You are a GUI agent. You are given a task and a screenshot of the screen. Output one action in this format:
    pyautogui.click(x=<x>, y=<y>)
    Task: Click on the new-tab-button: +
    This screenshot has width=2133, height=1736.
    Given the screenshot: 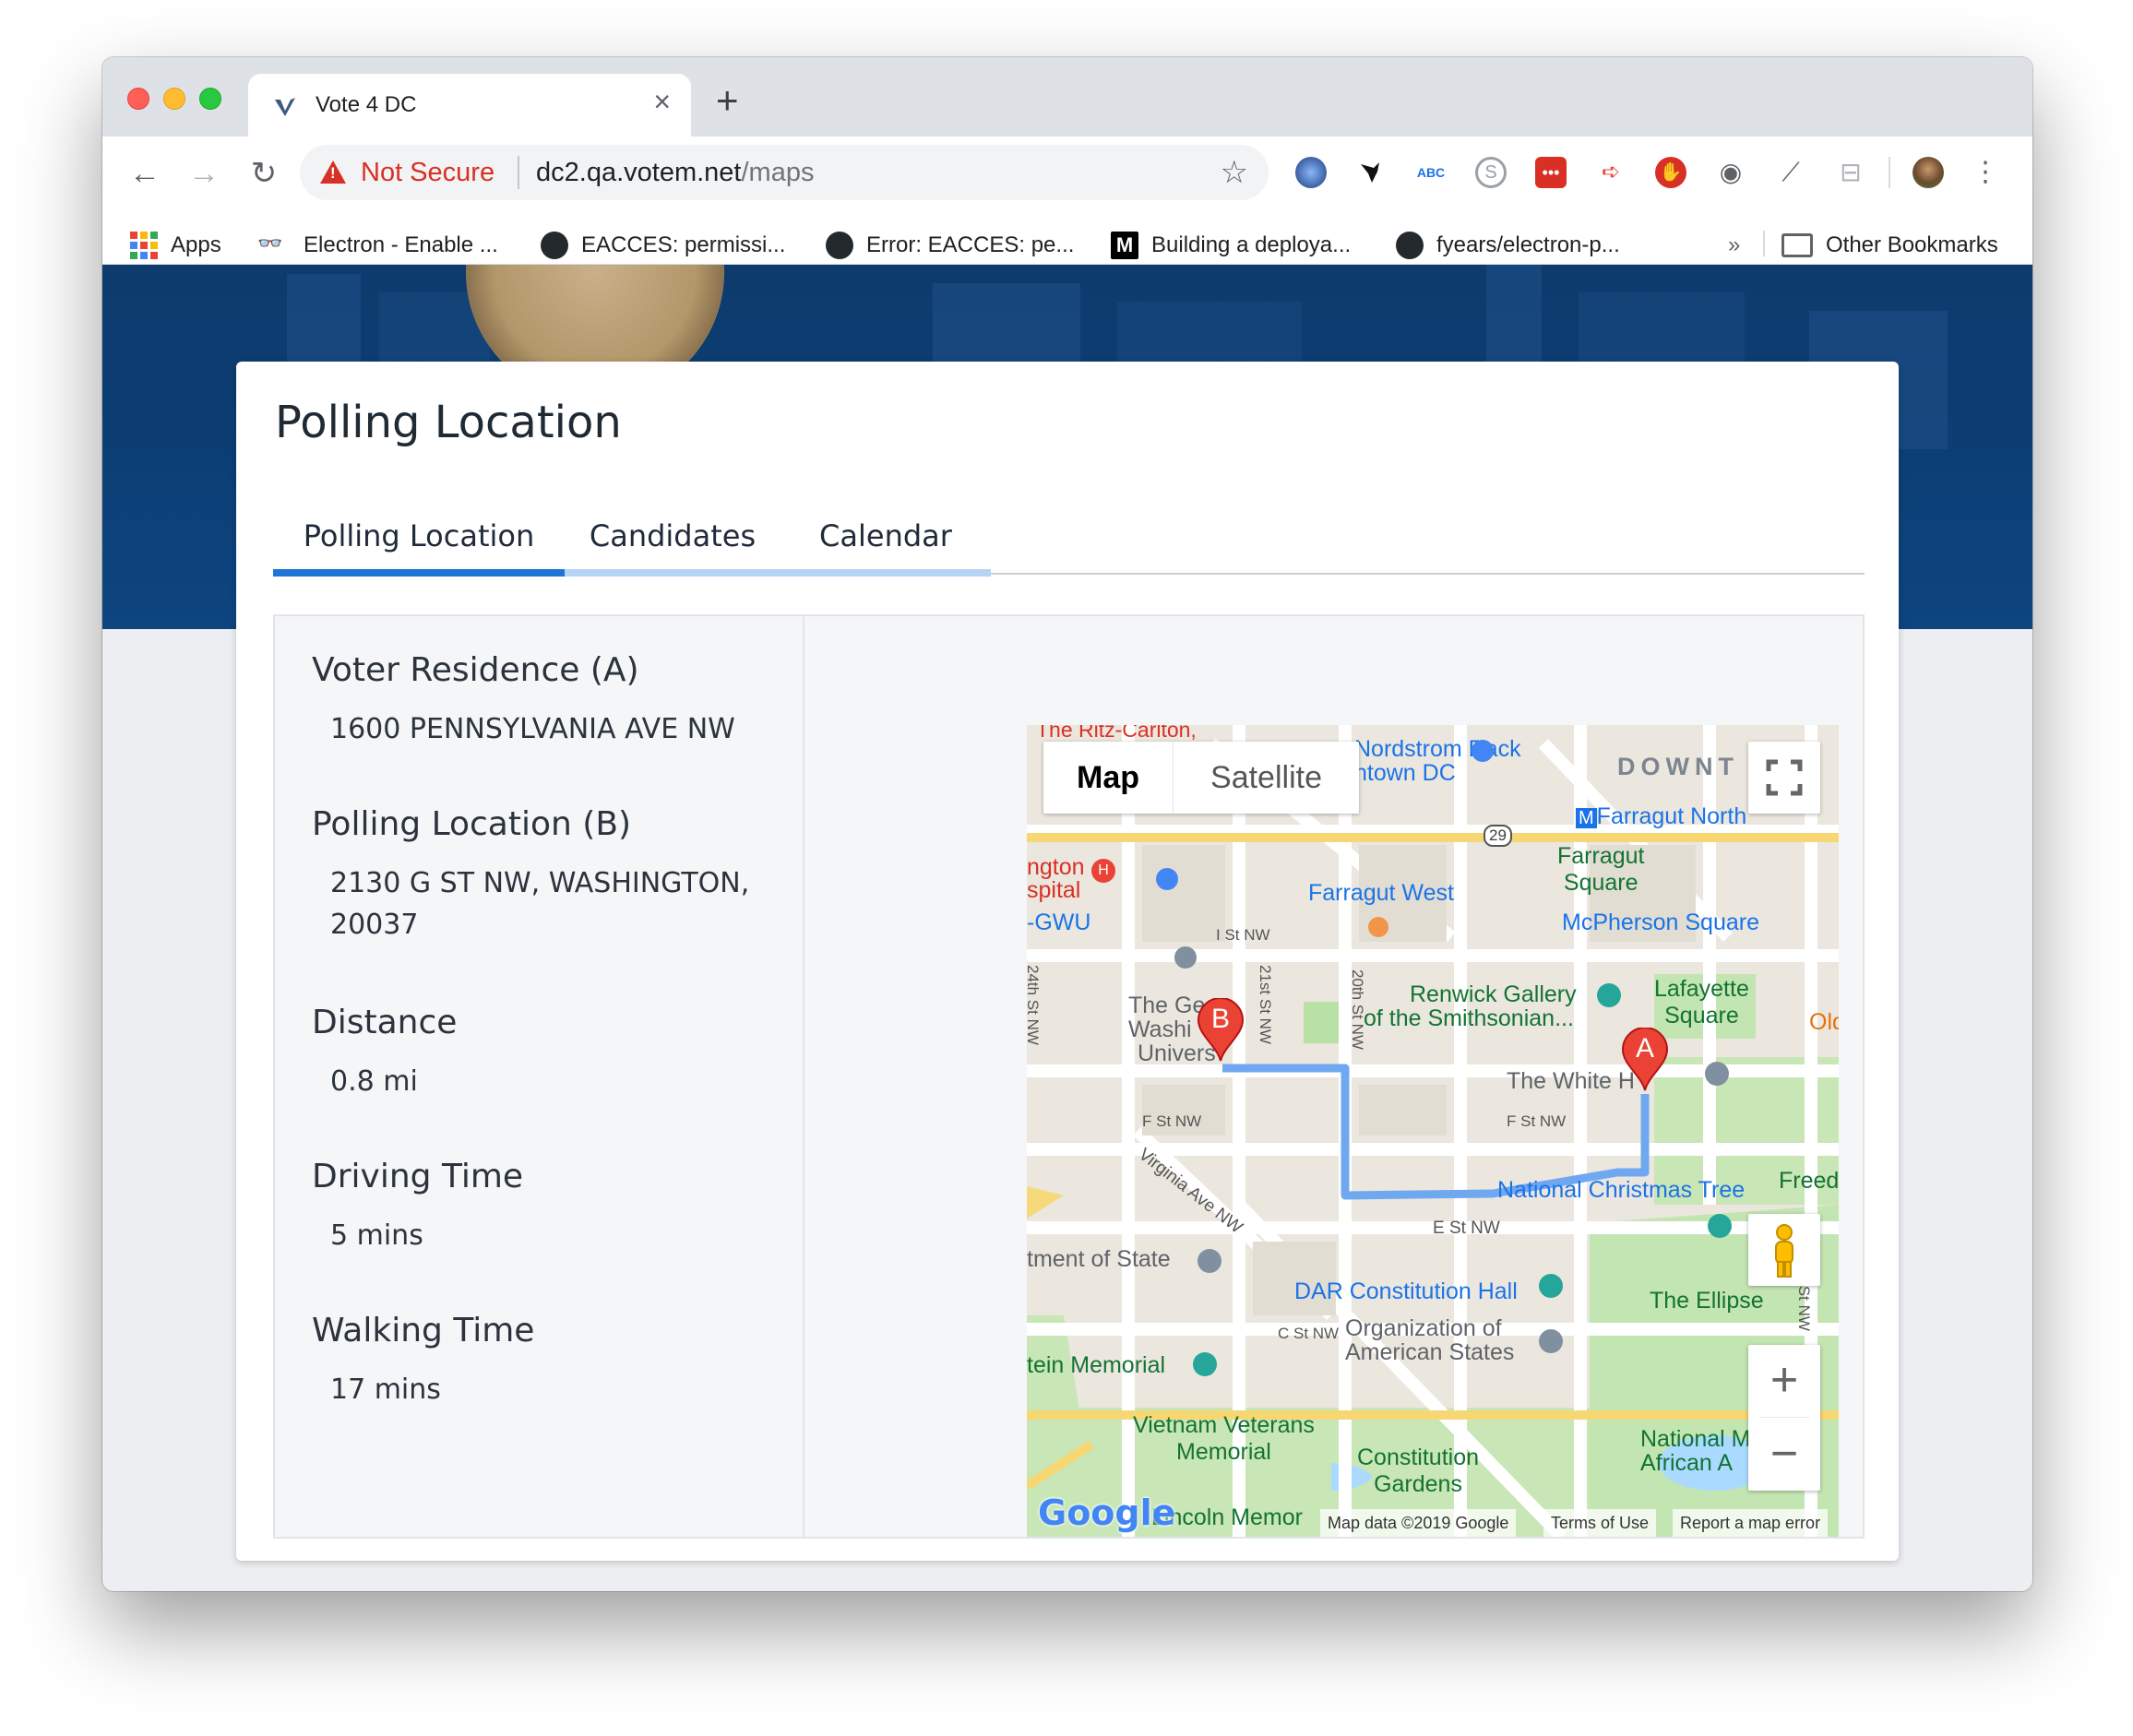 What is the action you would take?
    pyautogui.click(x=727, y=100)
    